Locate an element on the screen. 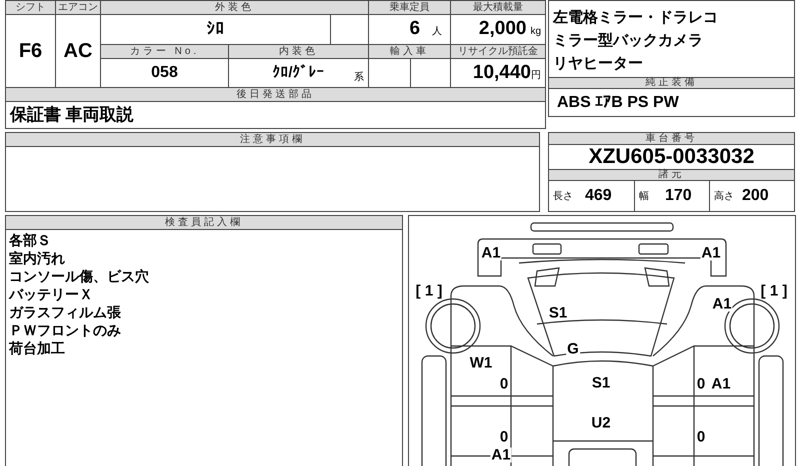  inspector-note: 各部Ｓ is located at coordinates (30, 240).